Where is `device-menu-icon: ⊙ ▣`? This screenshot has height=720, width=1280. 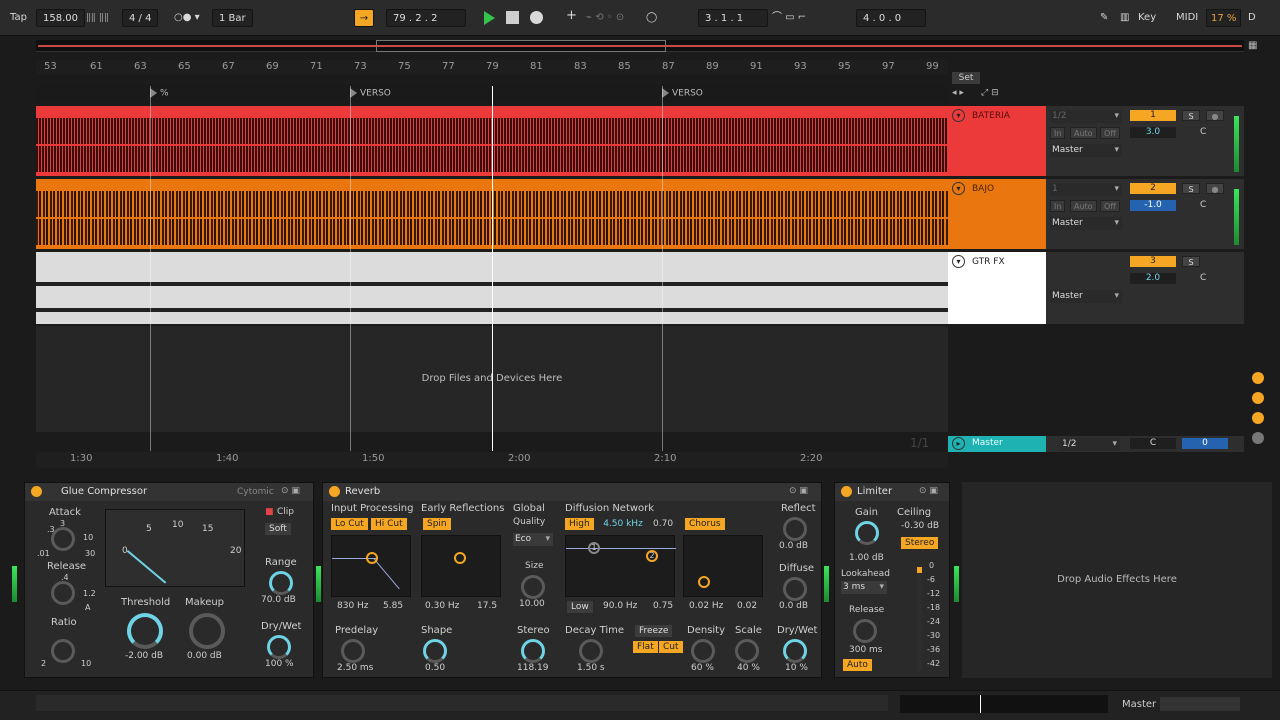
device-menu-icon: ⊙ ▣ is located at coordinates (928, 491).